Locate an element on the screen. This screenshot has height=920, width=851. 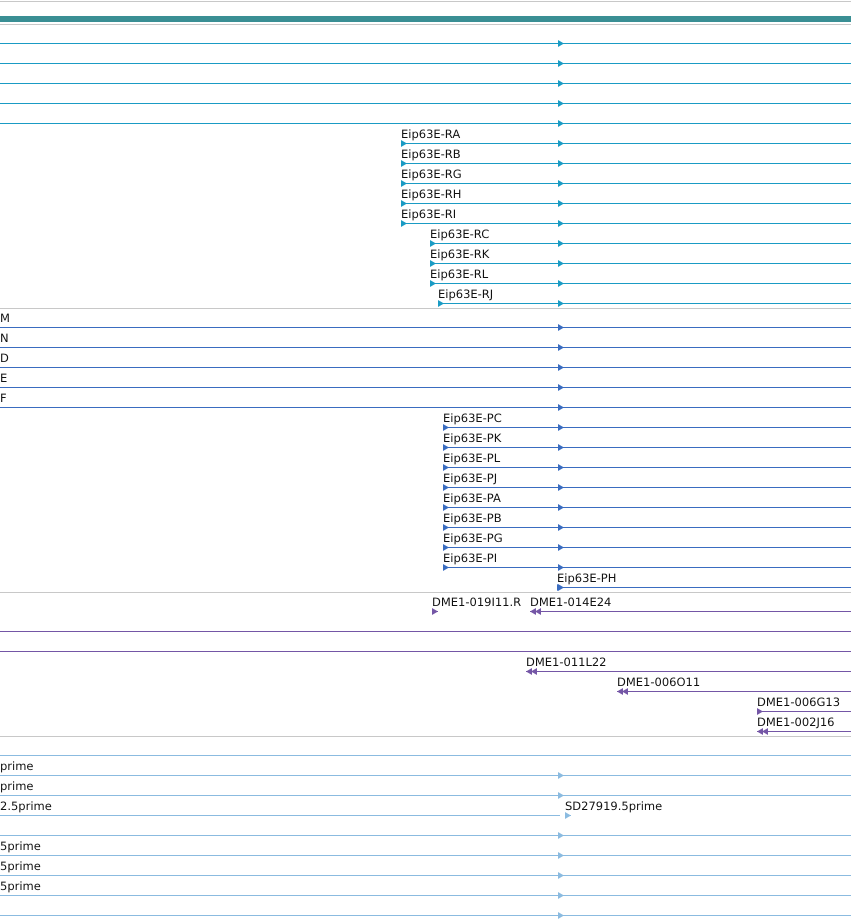
feature-label: Eip63E-RC is located at coordinates (460, 234).